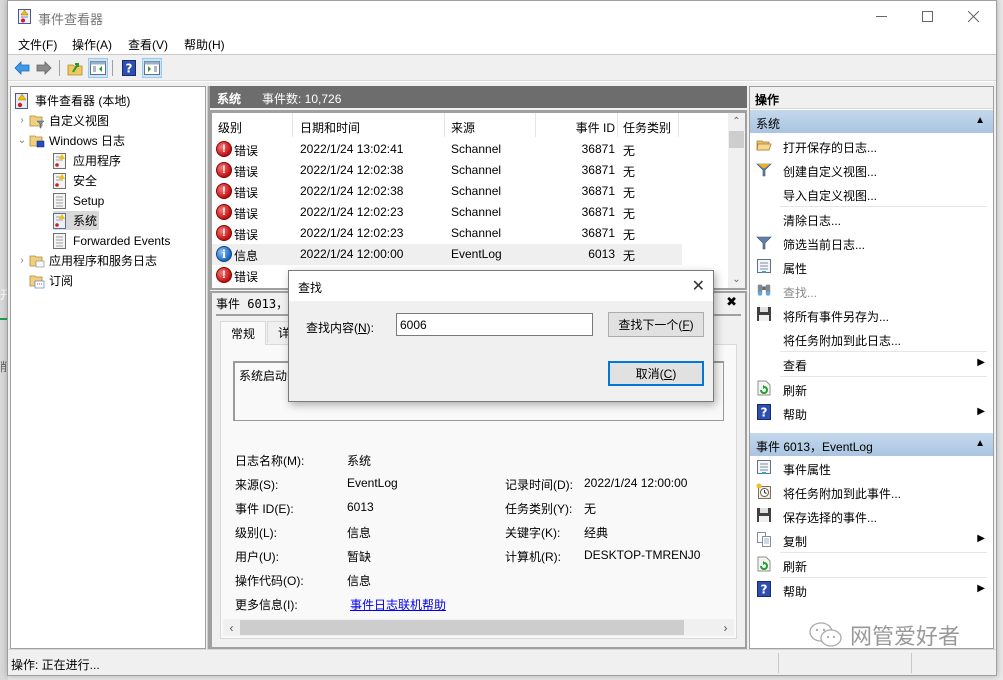  Describe the element at coordinates (148, 44) in the screenshot. I see `menu-view: 查看(V)` at that location.